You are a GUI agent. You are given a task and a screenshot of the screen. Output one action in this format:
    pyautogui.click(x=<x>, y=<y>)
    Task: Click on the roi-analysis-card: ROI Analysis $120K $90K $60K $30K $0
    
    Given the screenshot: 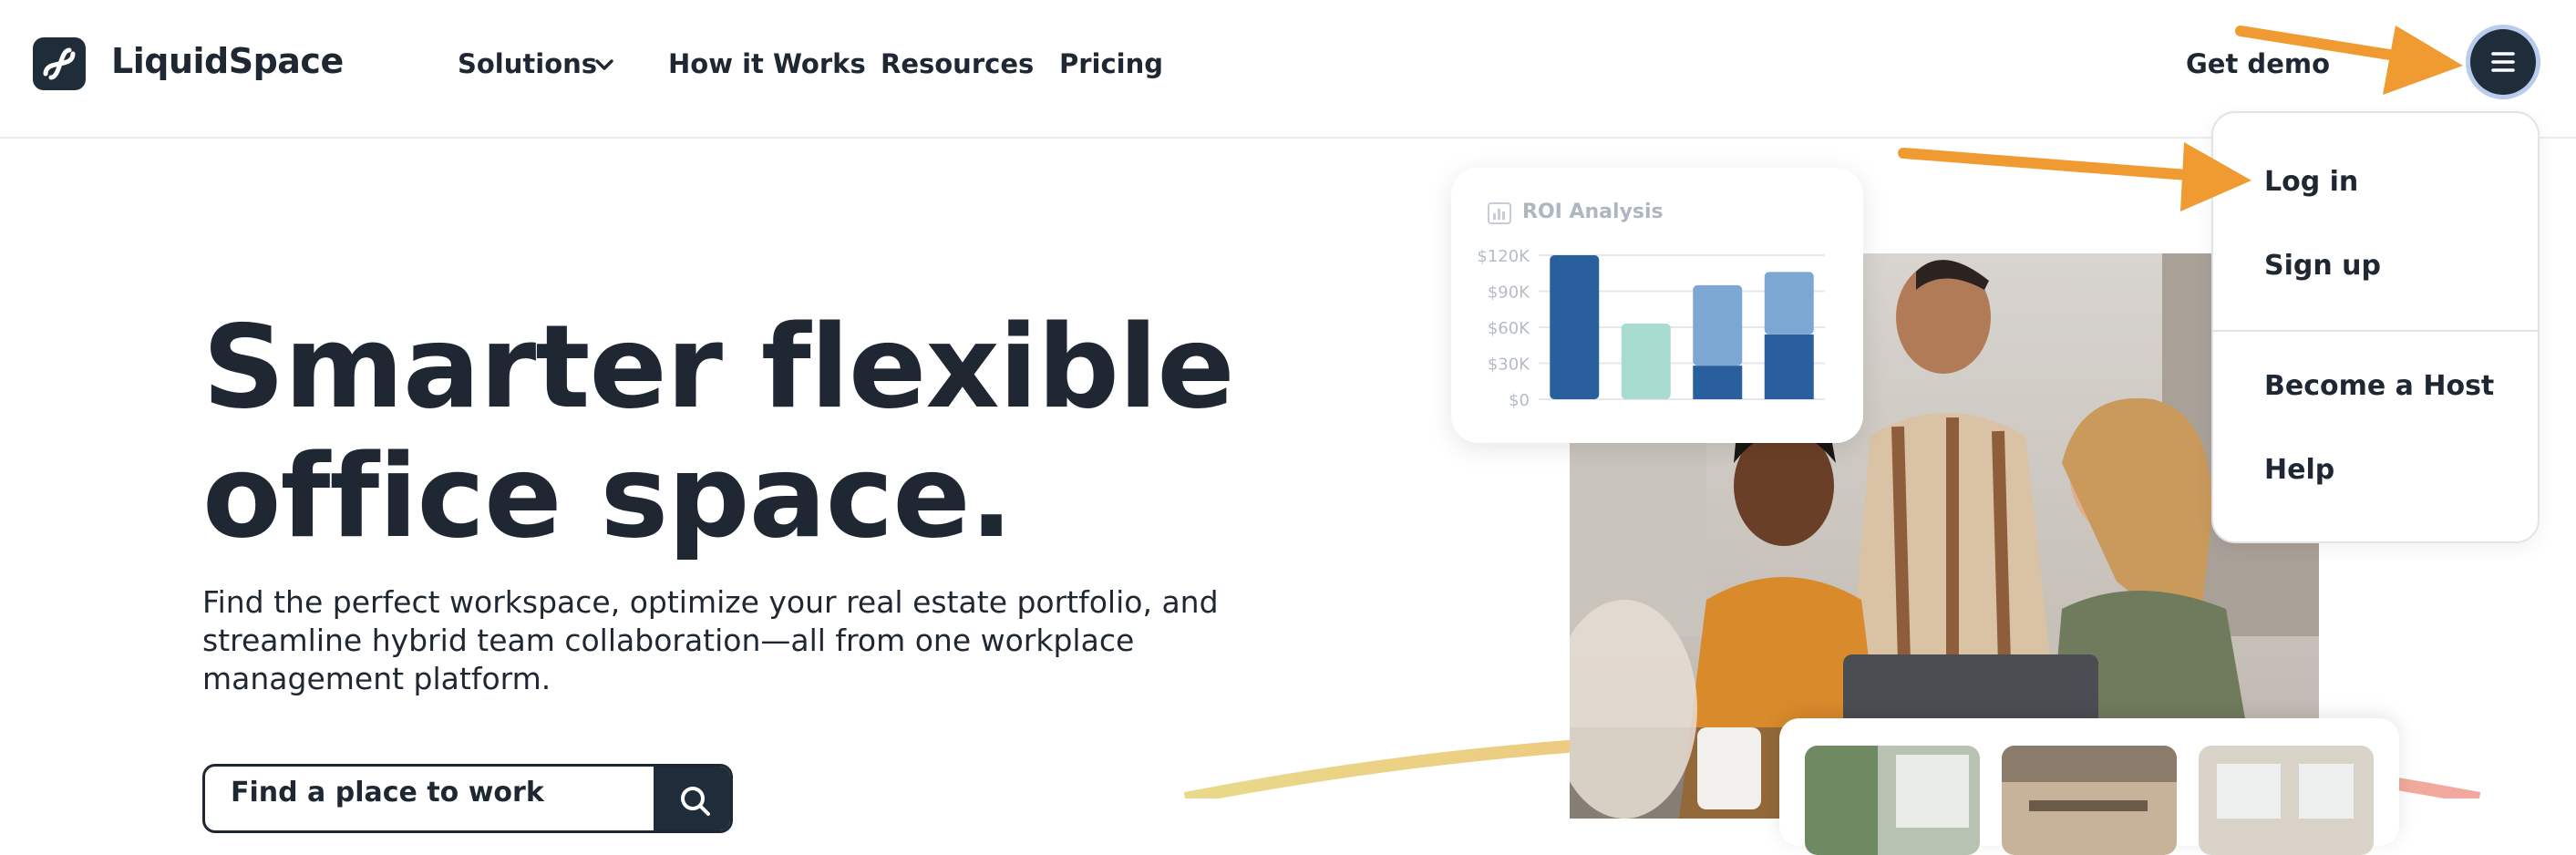 What is the action you would take?
    pyautogui.click(x=1657, y=305)
    